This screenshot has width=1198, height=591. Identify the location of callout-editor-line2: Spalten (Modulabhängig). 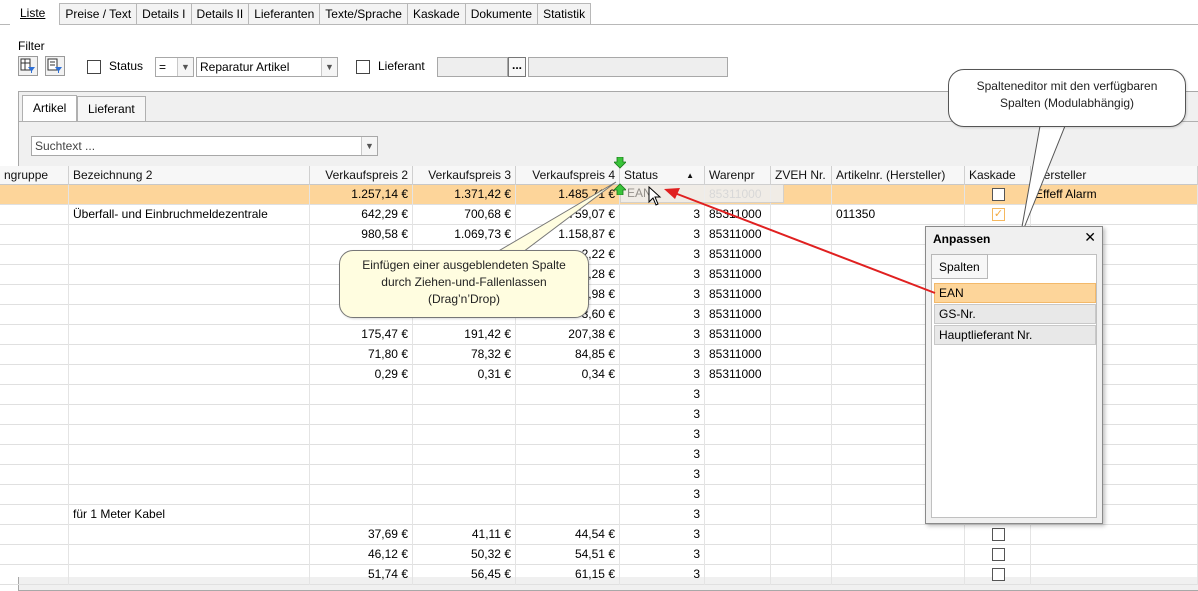
(1067, 103).